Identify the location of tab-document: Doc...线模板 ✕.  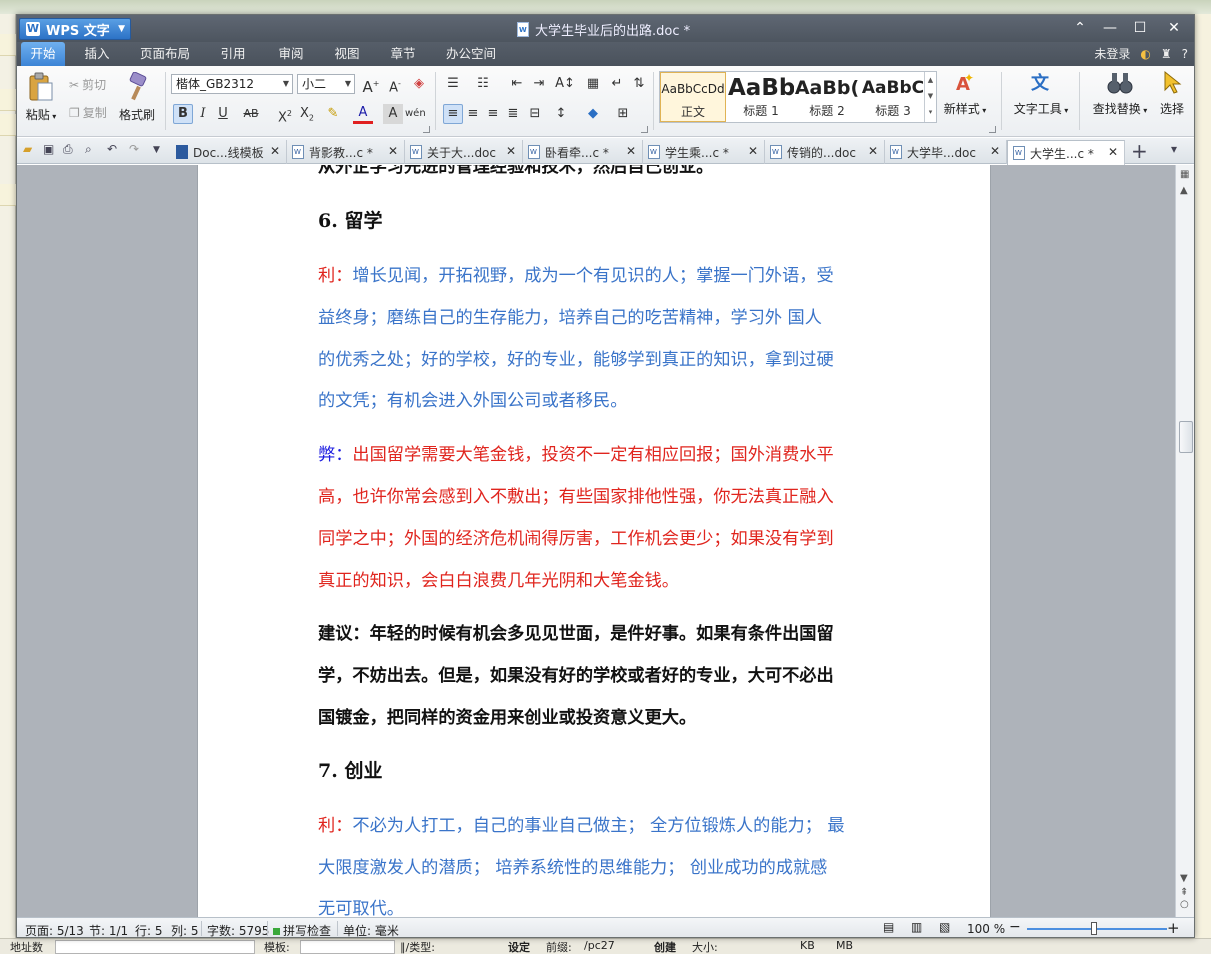
(229, 152).